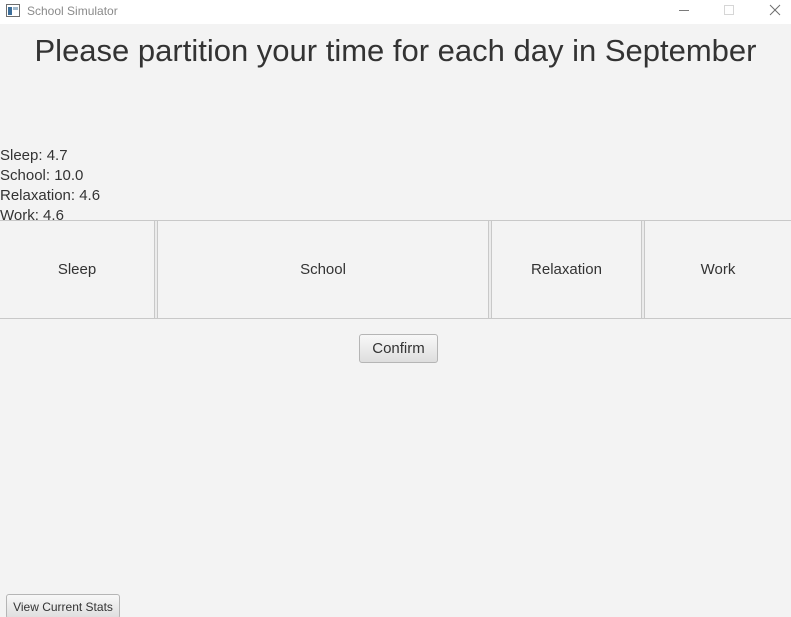 The width and height of the screenshot is (791, 617). I want to click on pane-sleep: Sleep, so click(77, 269).